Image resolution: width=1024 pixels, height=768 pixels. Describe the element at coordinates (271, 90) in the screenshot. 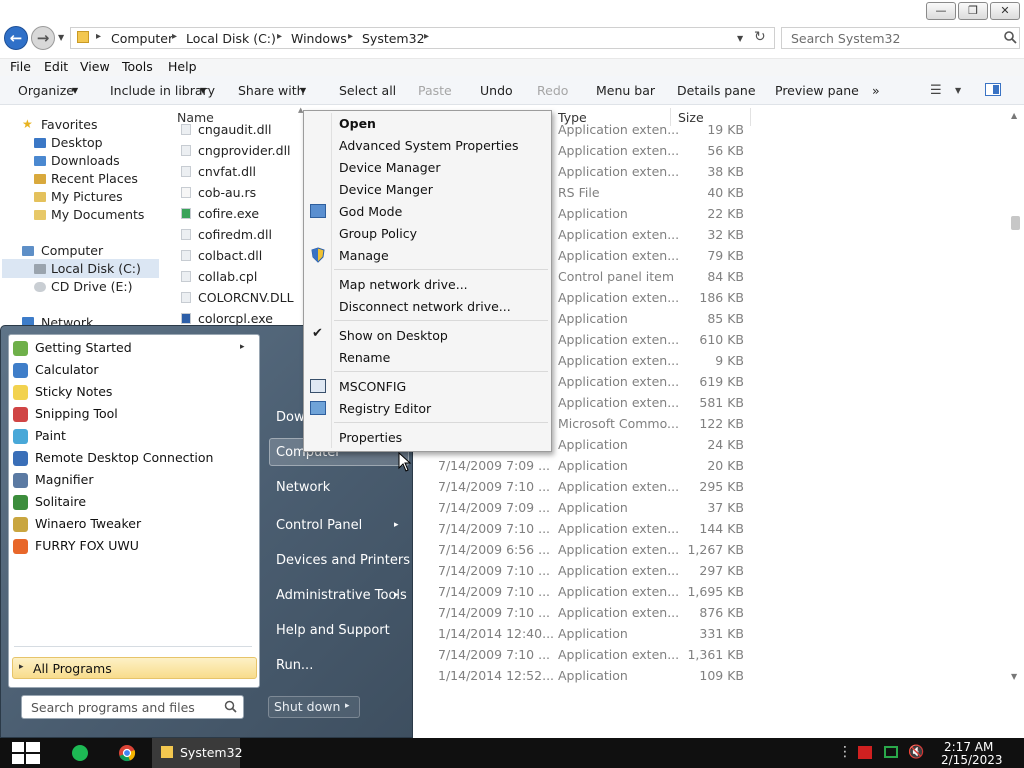

I see `share-with-button: Share with` at that location.